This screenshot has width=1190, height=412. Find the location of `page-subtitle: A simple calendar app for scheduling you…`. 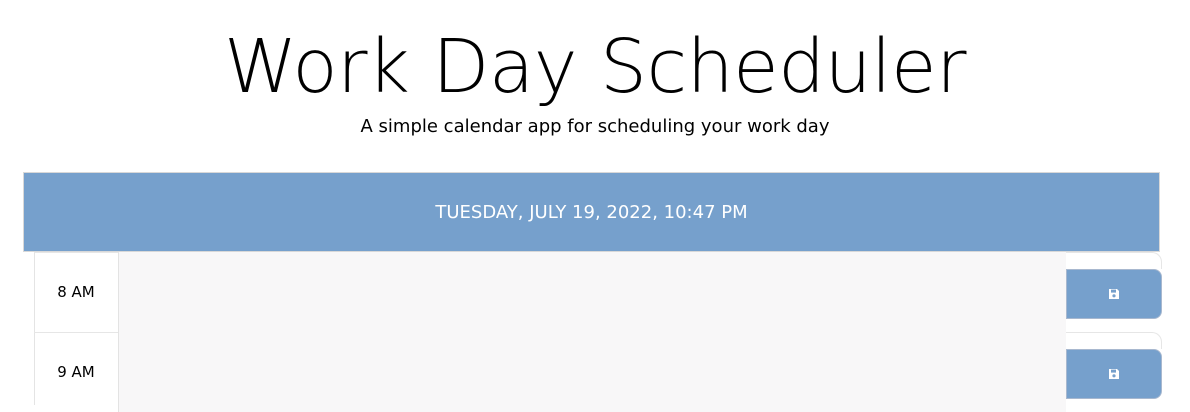

page-subtitle: A simple calendar app for scheduling you… is located at coordinates (595, 126).